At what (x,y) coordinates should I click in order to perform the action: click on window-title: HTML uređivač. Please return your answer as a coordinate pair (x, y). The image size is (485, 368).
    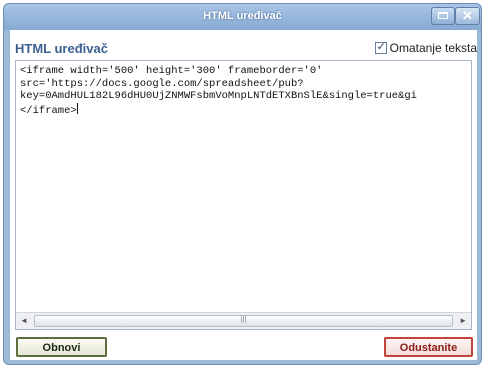
    Looking at the image, I should click on (242, 16).